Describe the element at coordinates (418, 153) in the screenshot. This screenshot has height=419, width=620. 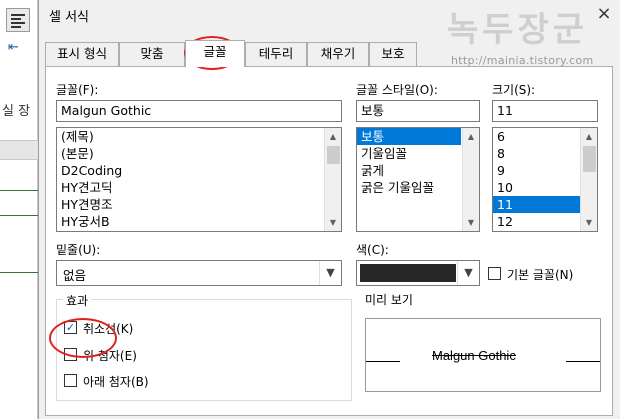
I see `list-item: 기울임꼴` at that location.